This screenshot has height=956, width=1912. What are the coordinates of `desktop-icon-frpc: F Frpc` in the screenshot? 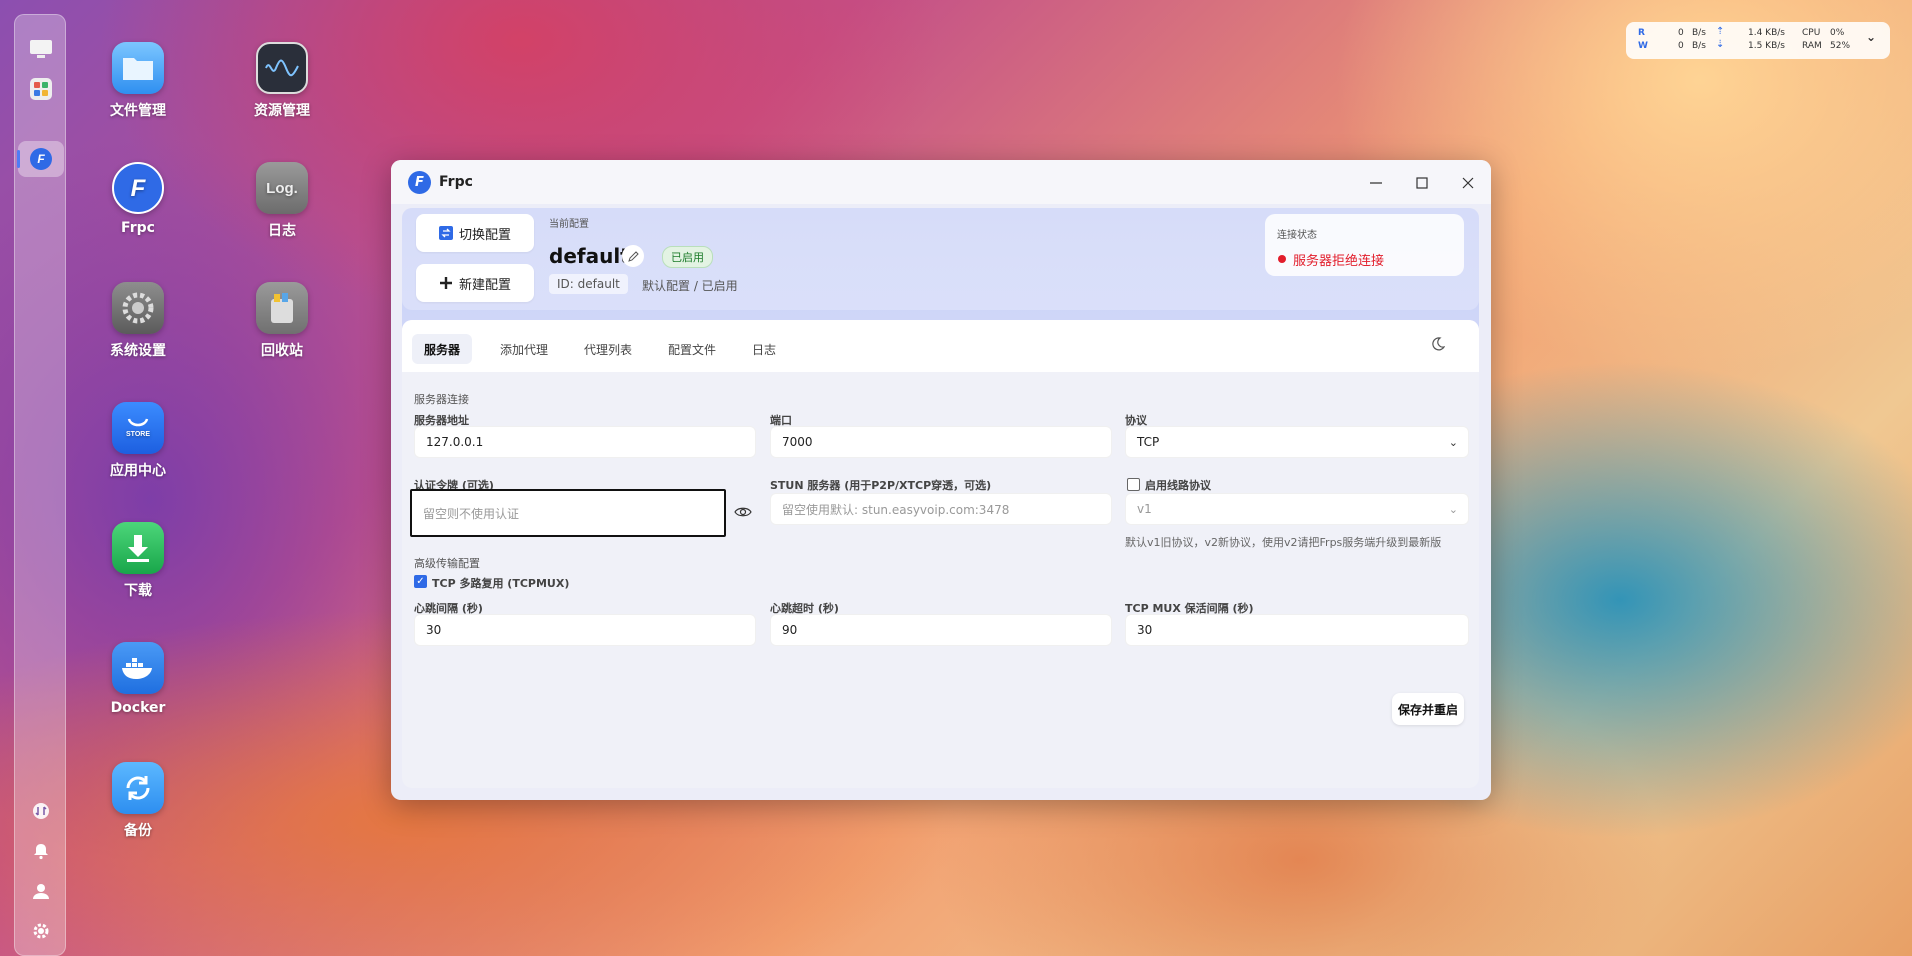 It's located at (138, 199).